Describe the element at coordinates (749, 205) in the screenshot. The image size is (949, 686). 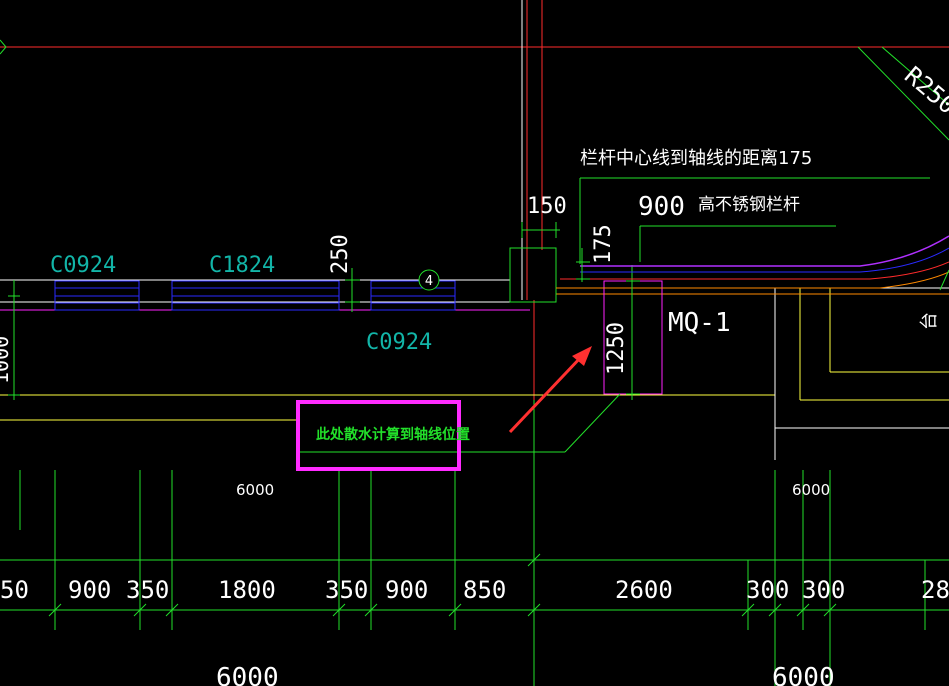
I see `railing-type: 高不锈钢栏杆` at that location.